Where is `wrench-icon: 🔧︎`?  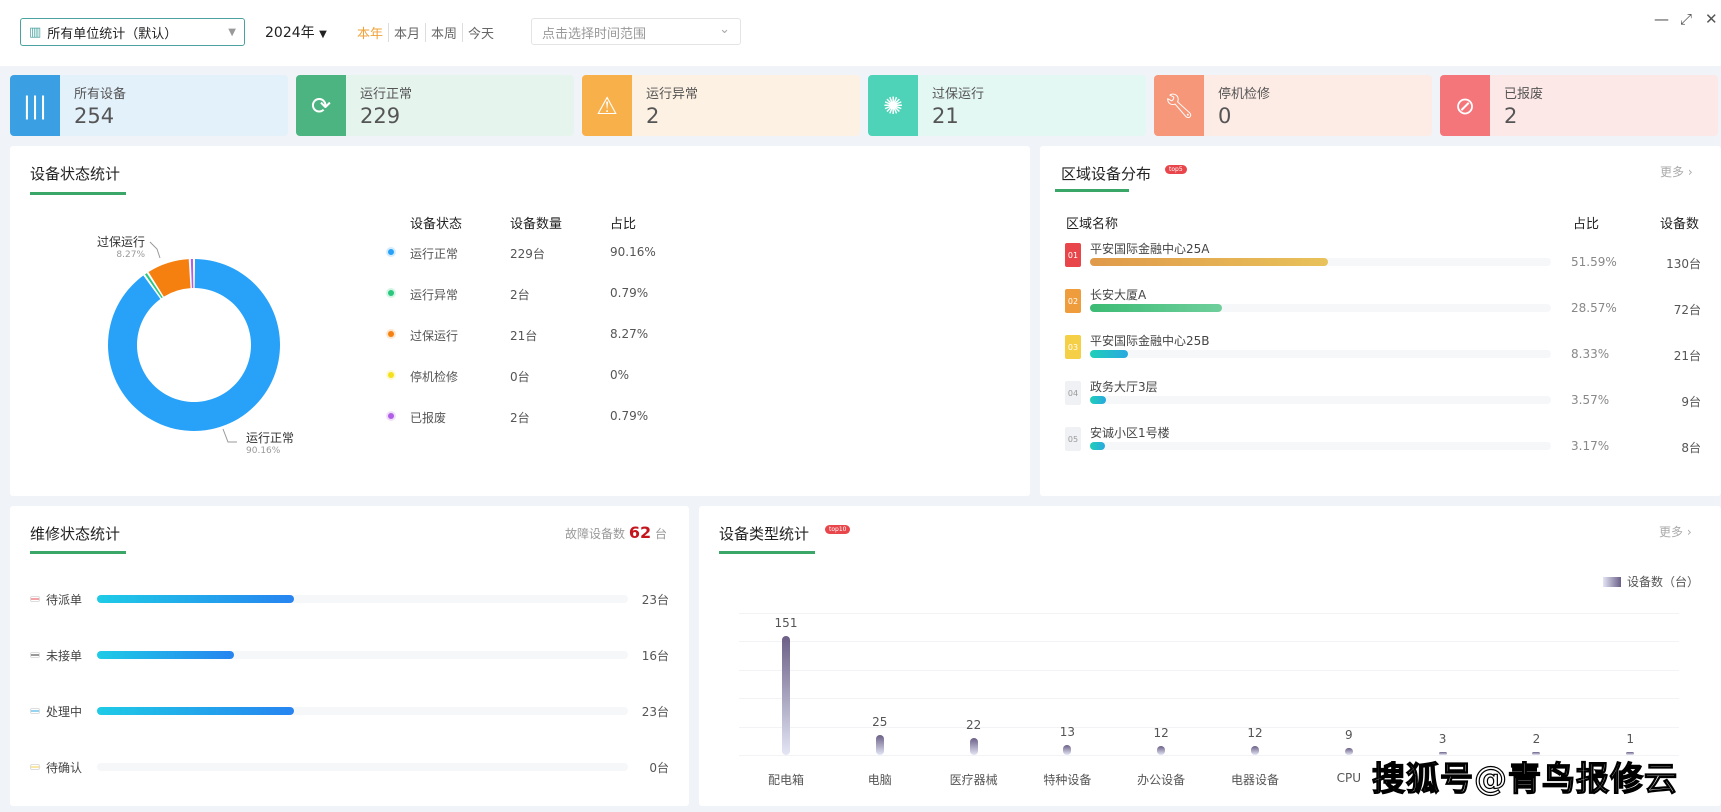 wrench-icon: 🔧︎ is located at coordinates (1179, 105).